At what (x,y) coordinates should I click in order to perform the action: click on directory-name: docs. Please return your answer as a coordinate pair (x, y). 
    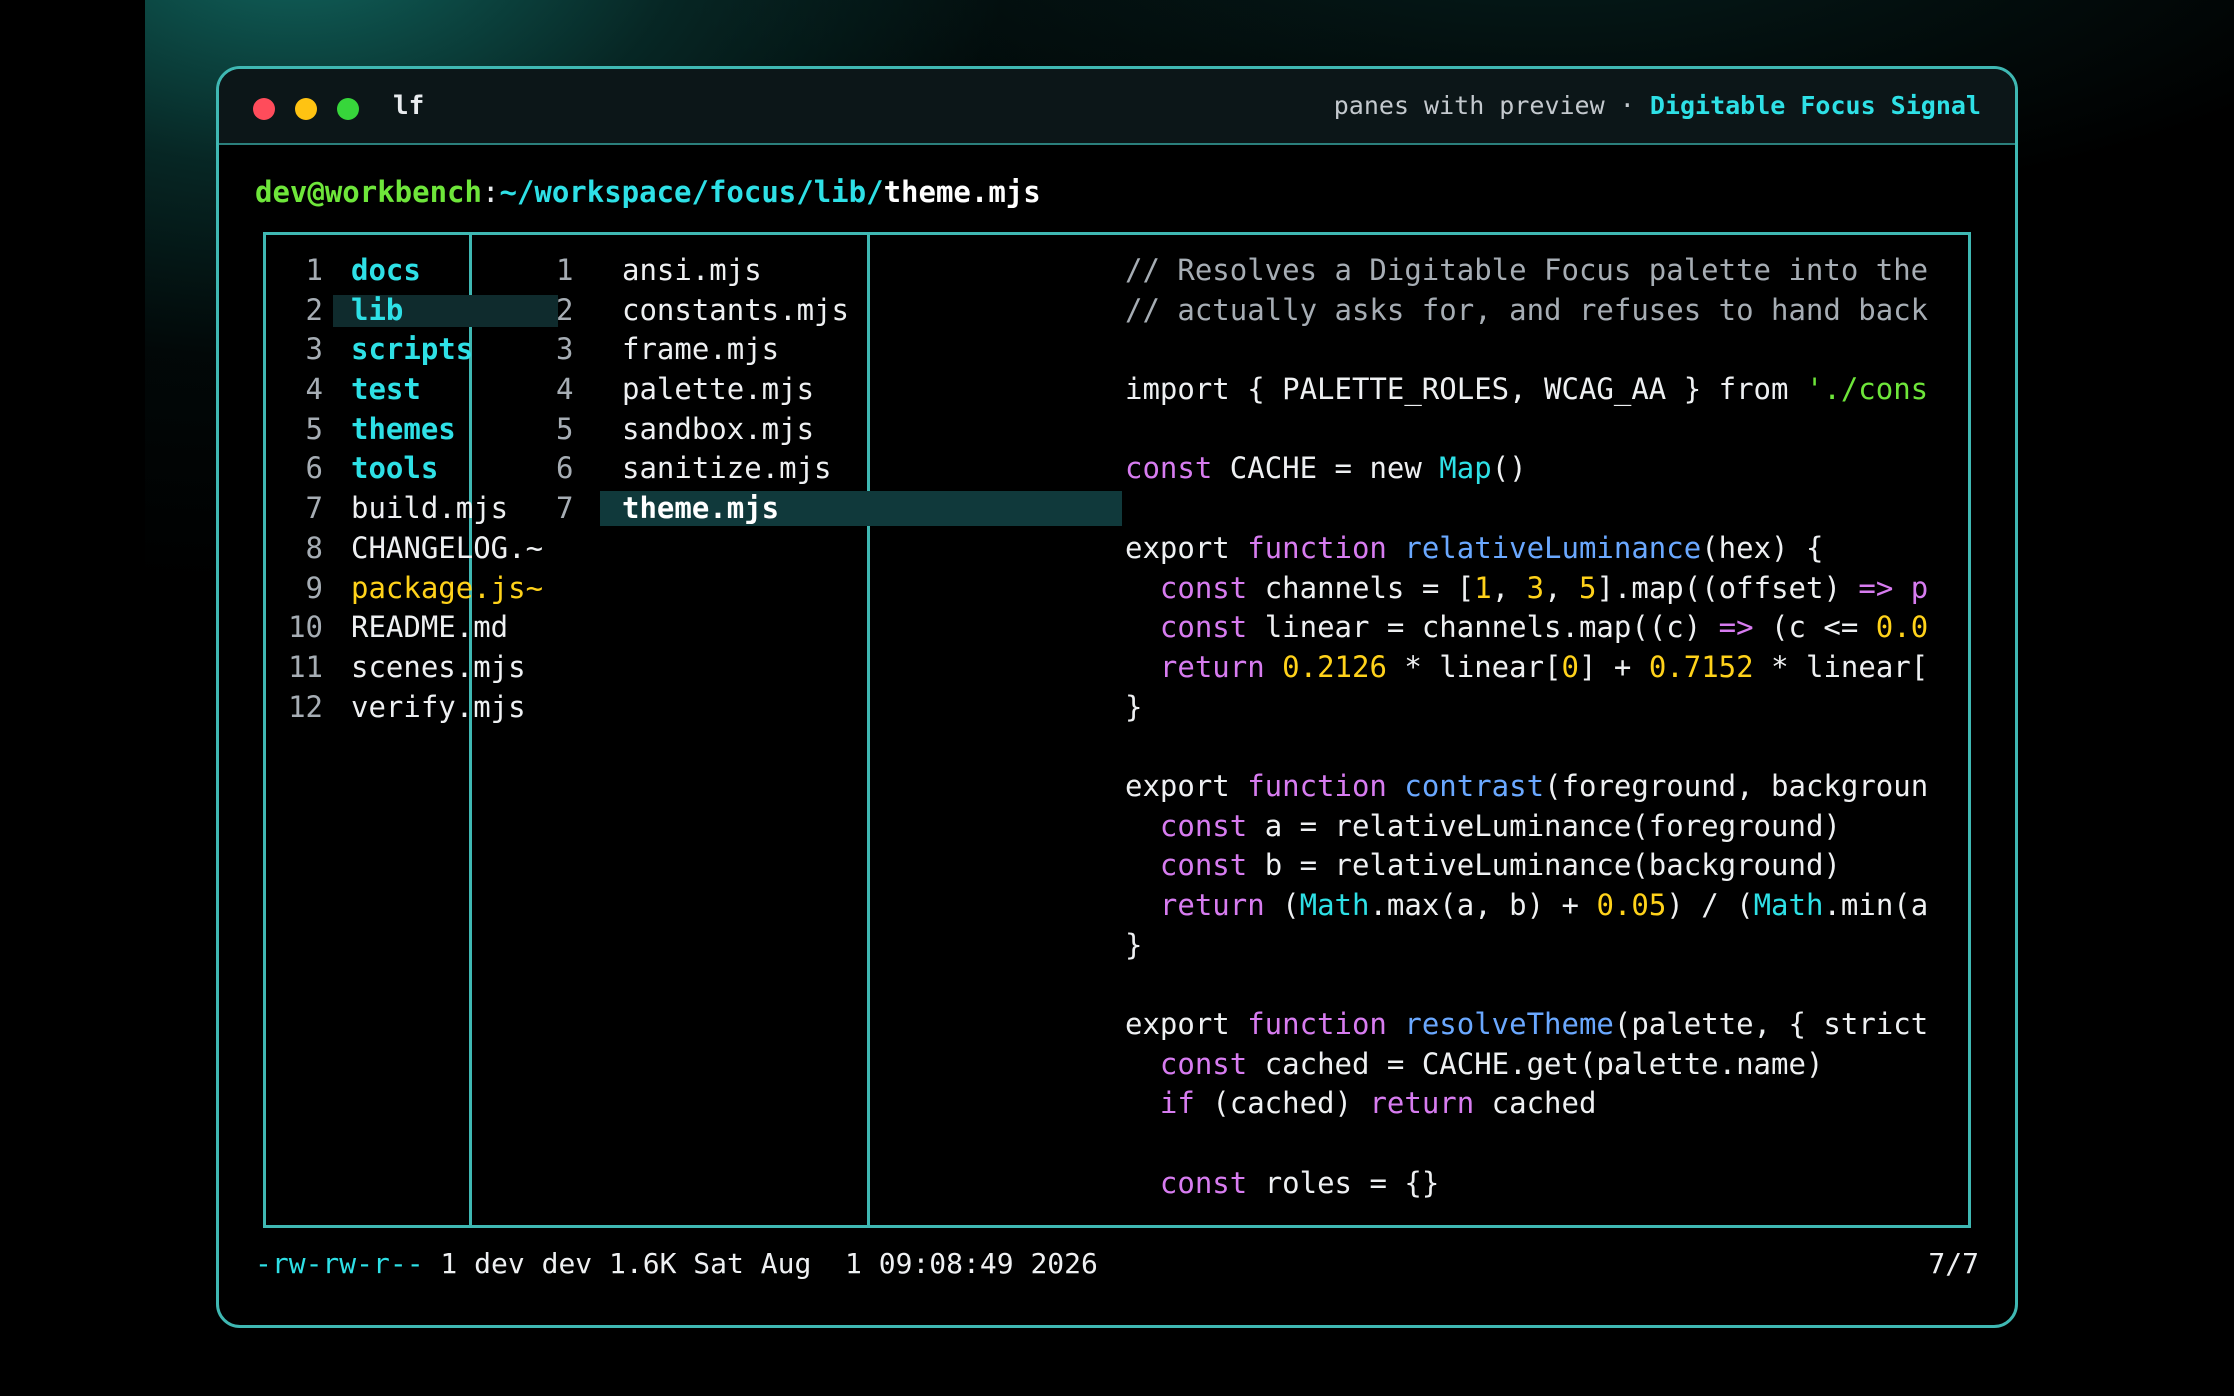
    Looking at the image, I should click on (386, 270).